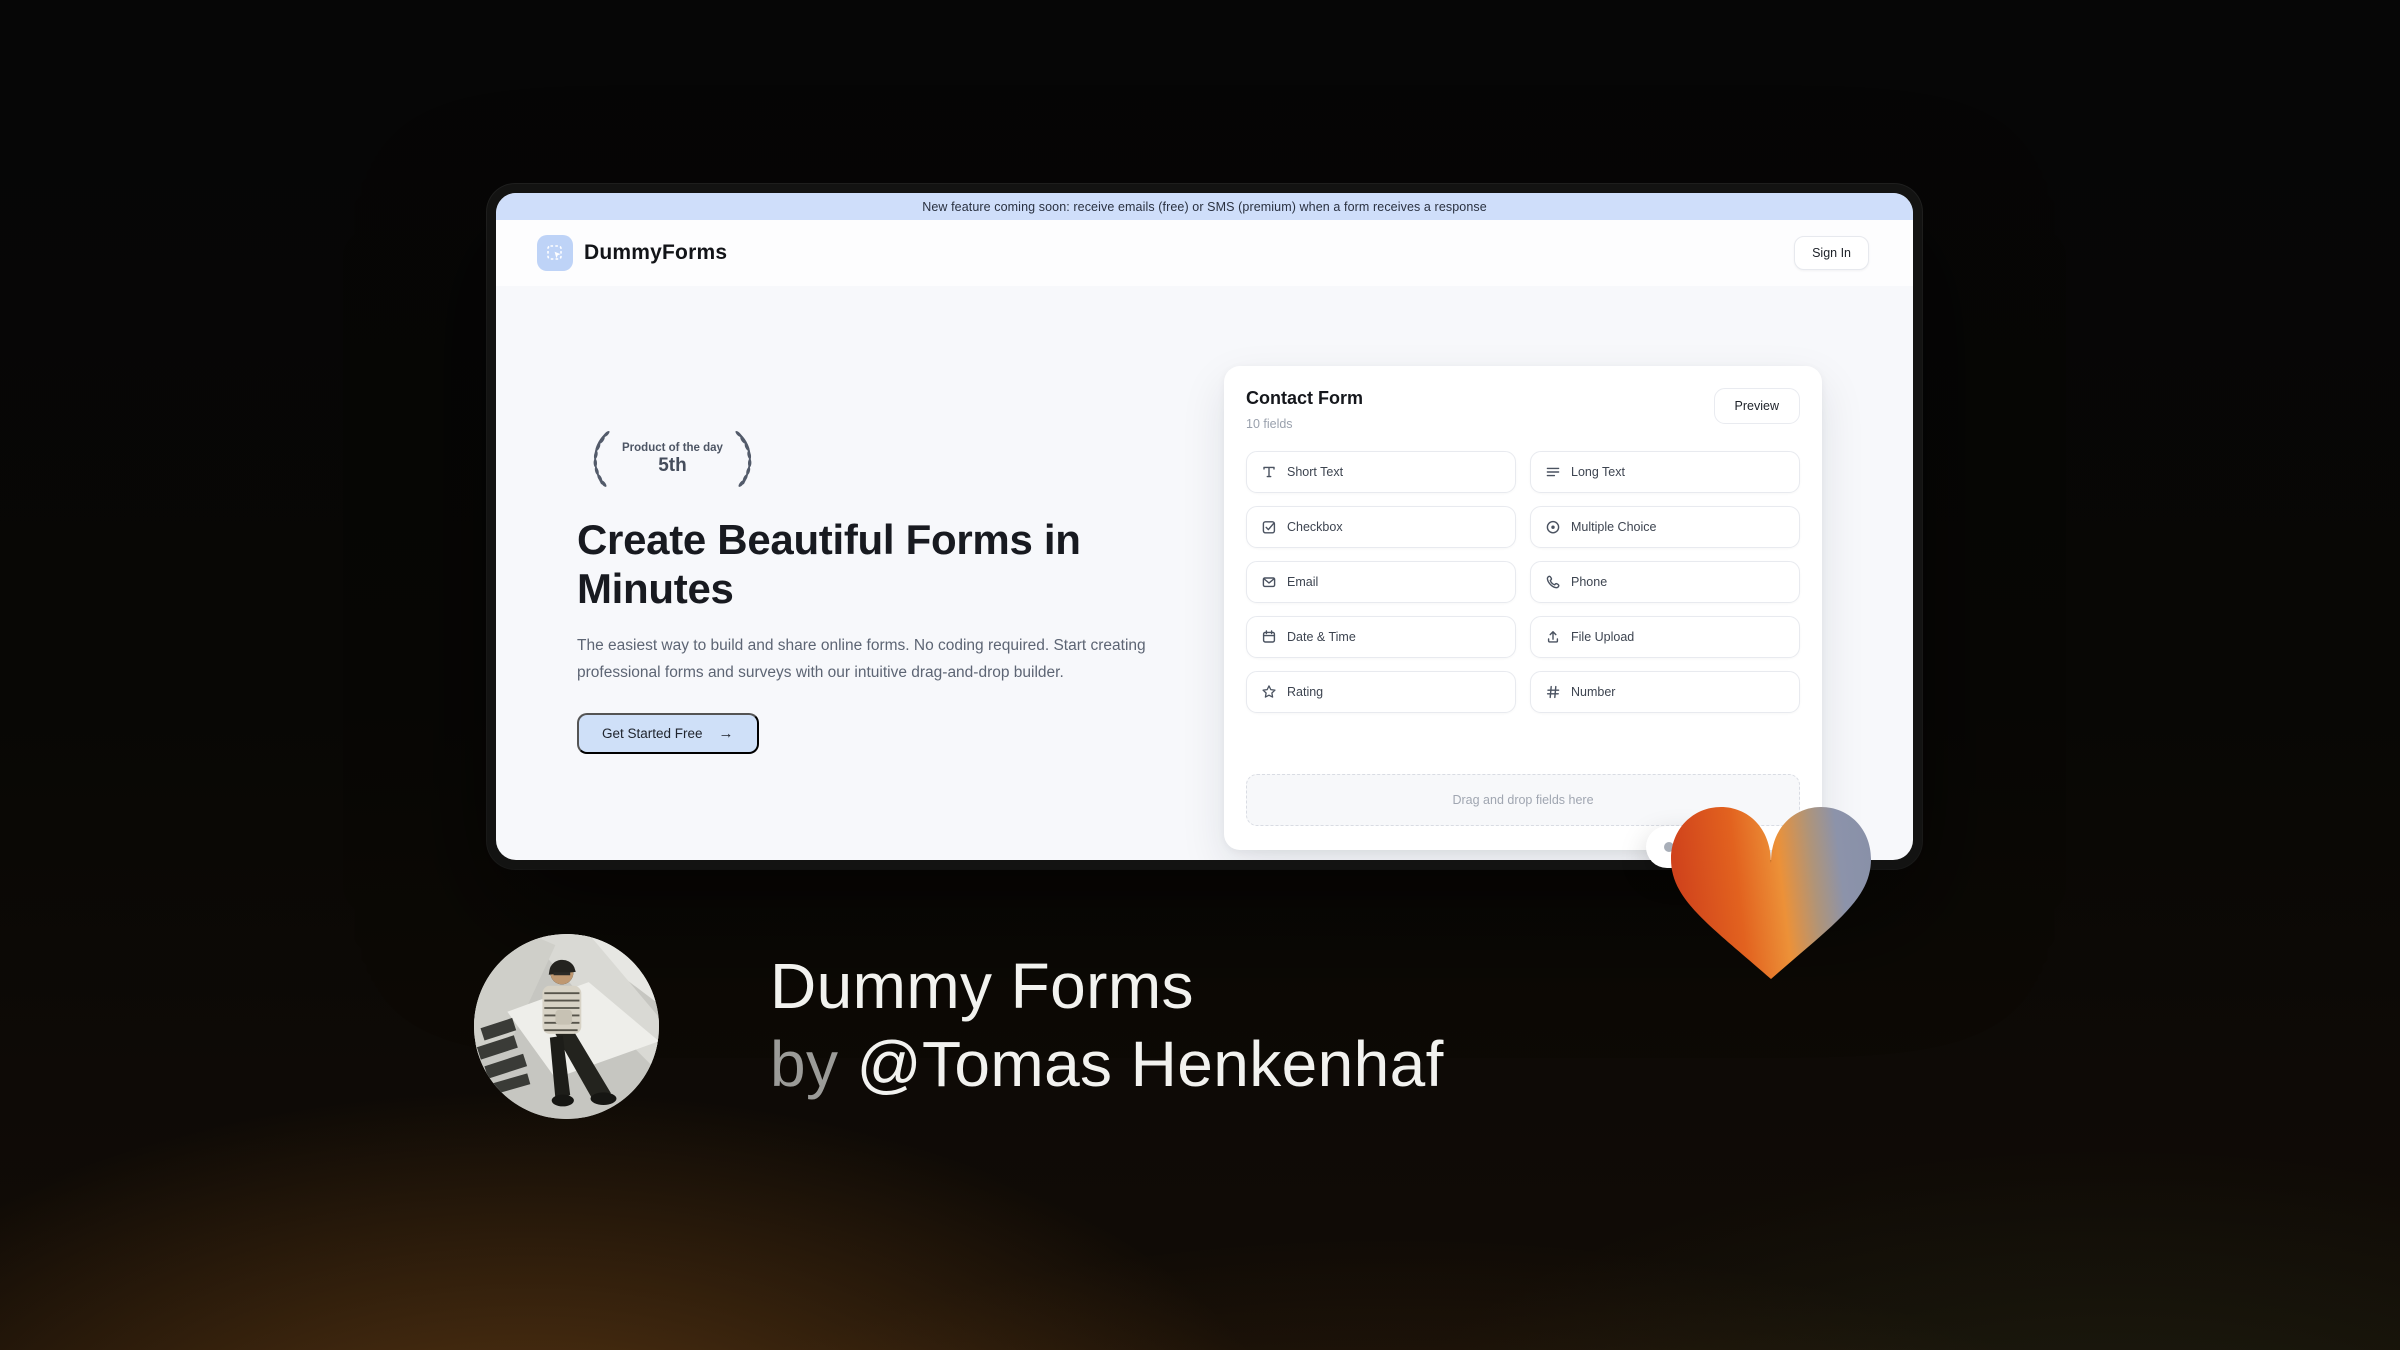  Describe the element at coordinates (1381, 527) in the screenshot. I see `field-type-checkbox: Checkbox` at that location.